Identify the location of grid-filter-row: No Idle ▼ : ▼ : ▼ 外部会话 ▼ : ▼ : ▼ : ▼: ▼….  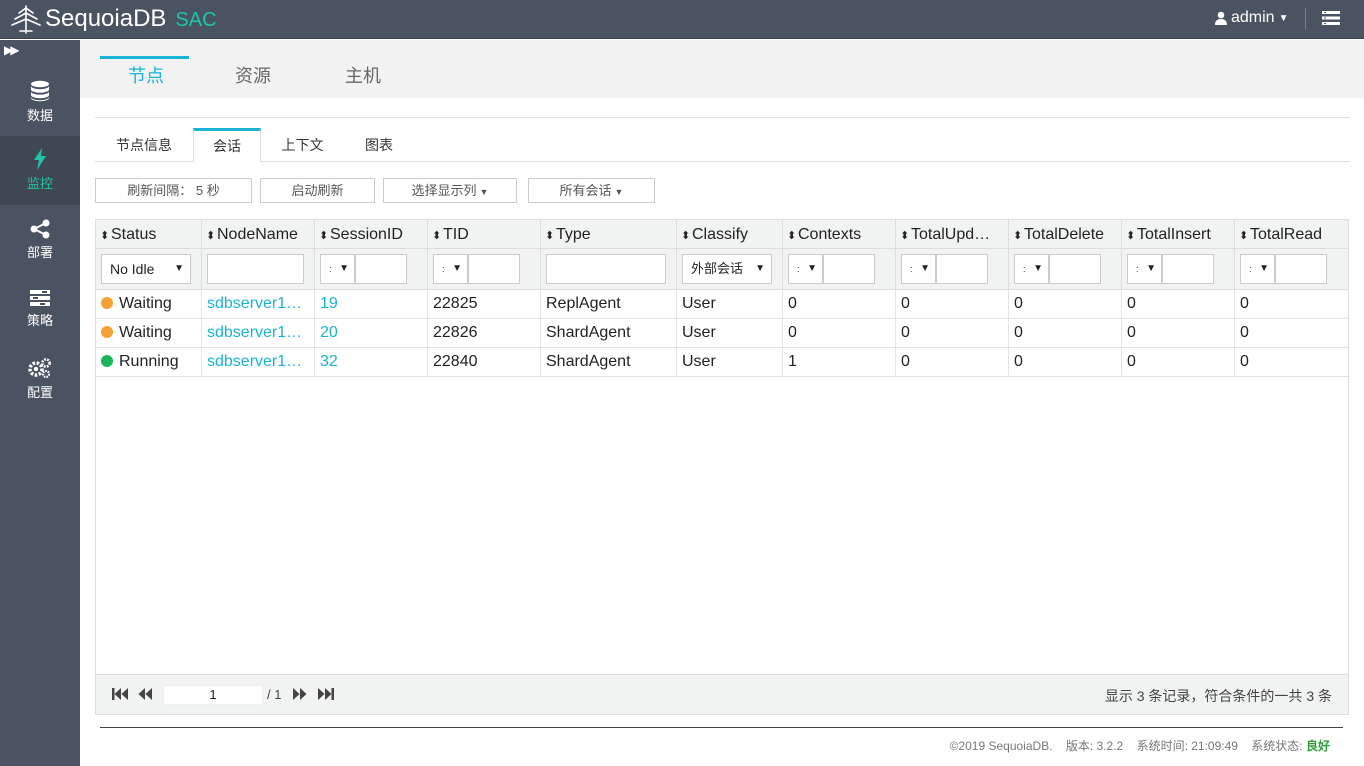
(722, 269).